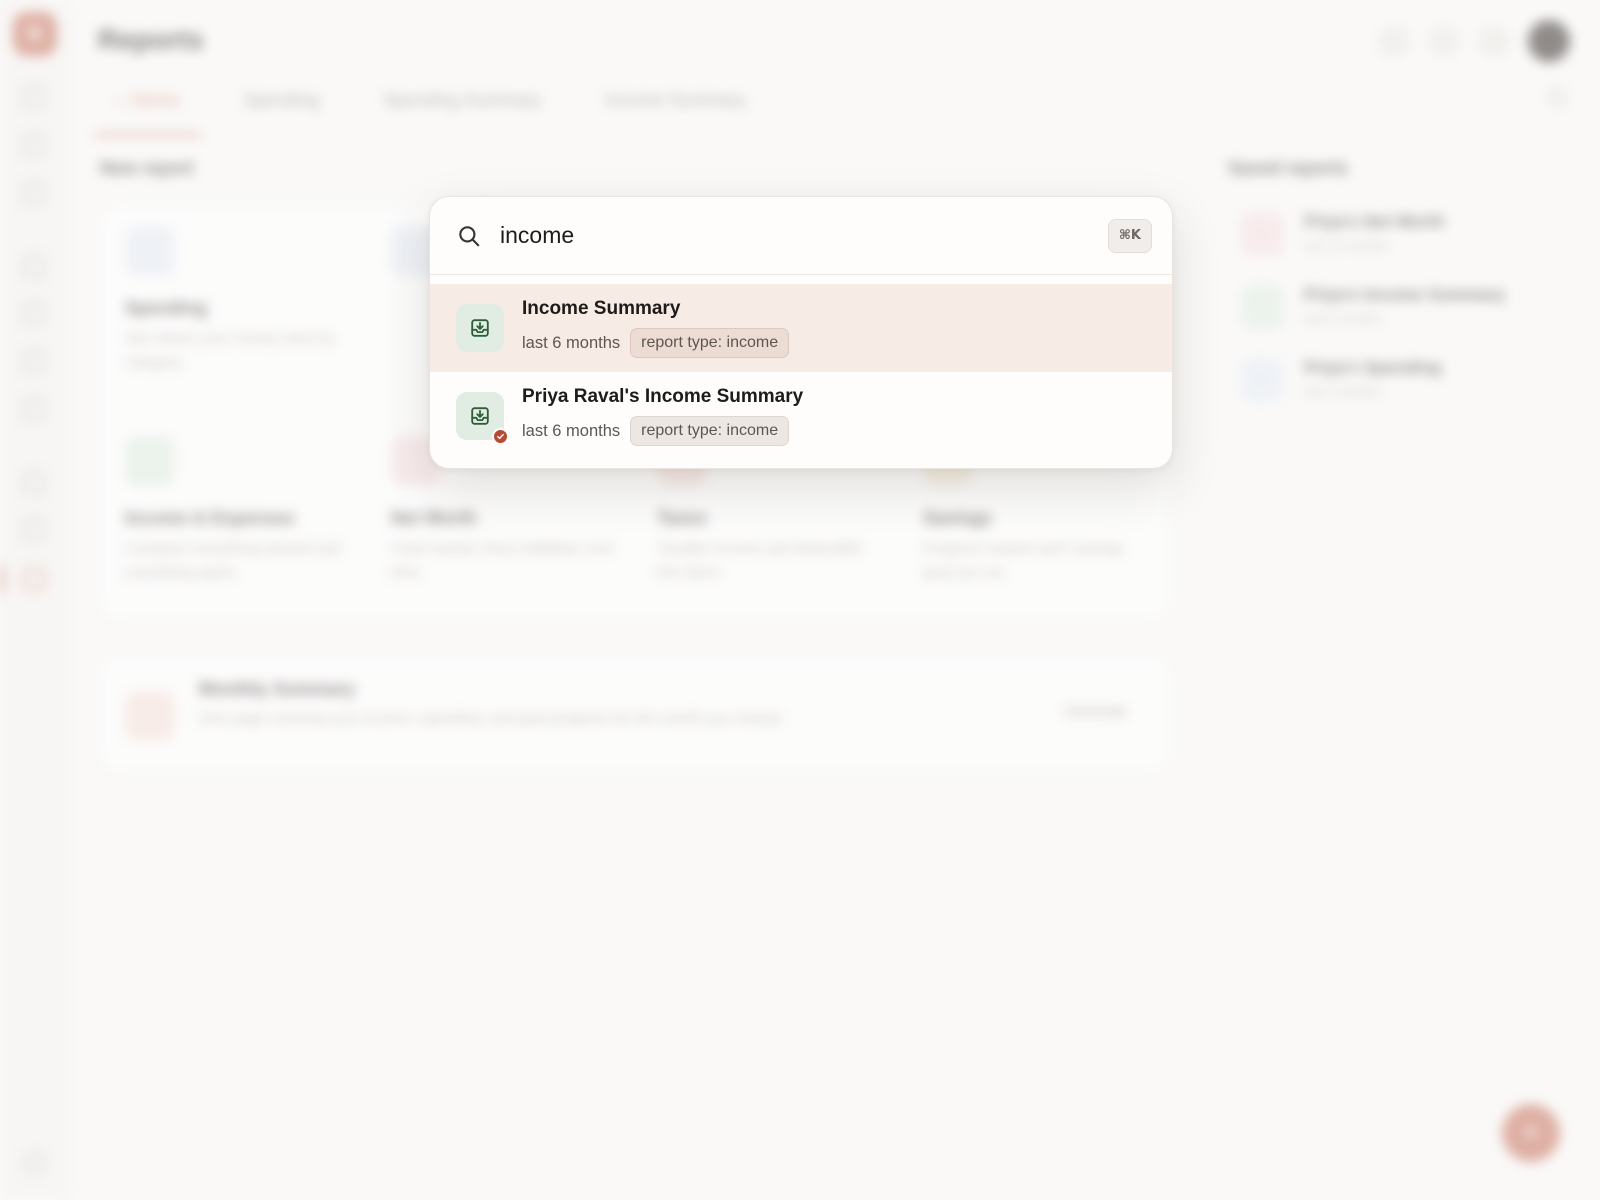  Describe the element at coordinates (34, 361) in the screenshot. I see `sidebar-item-calendar` at that location.